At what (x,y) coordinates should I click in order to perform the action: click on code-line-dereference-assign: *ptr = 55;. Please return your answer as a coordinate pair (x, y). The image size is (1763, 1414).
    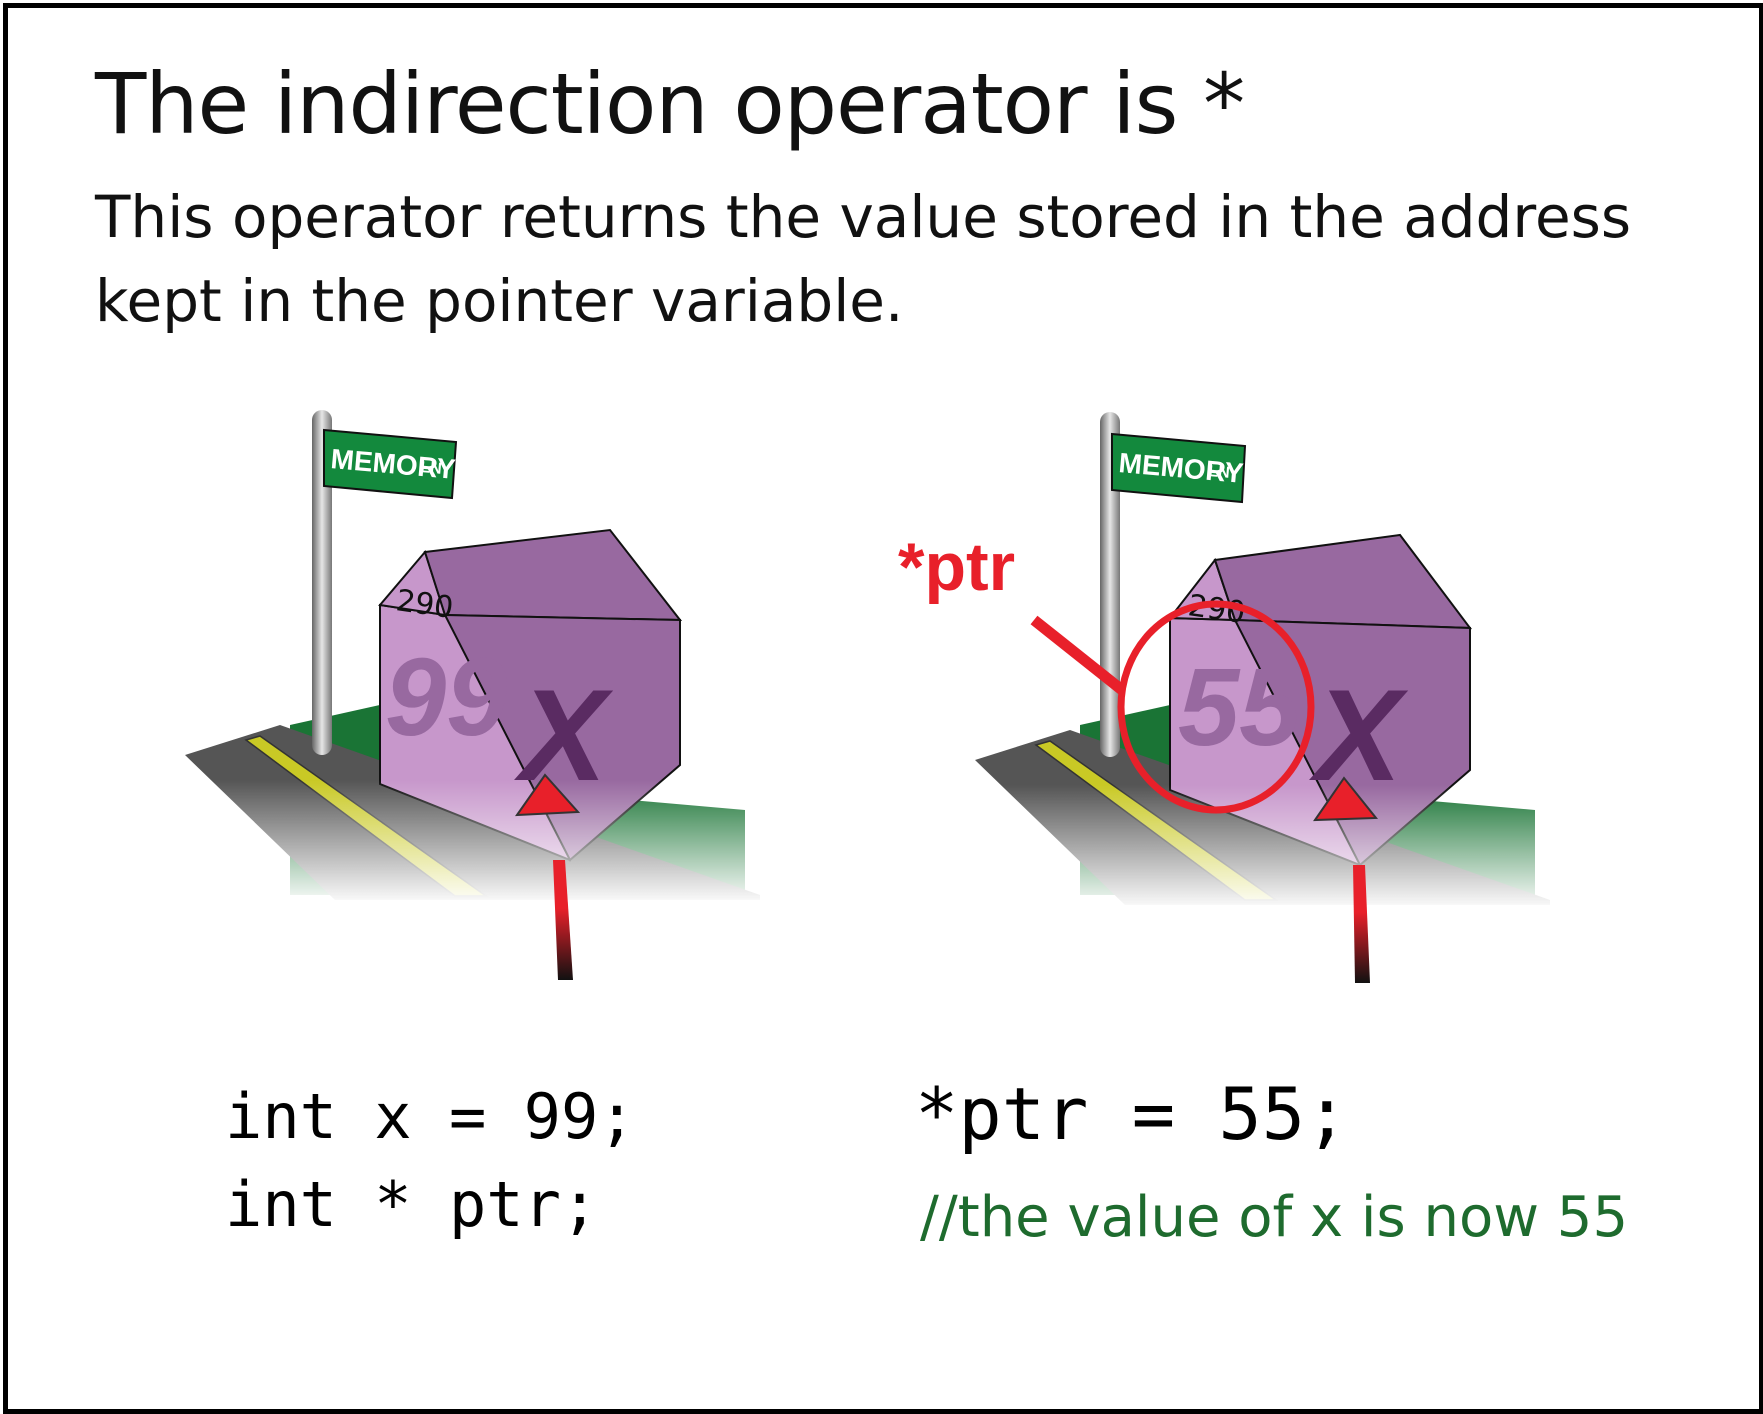
    Looking at the image, I should click on (1132, 1114).